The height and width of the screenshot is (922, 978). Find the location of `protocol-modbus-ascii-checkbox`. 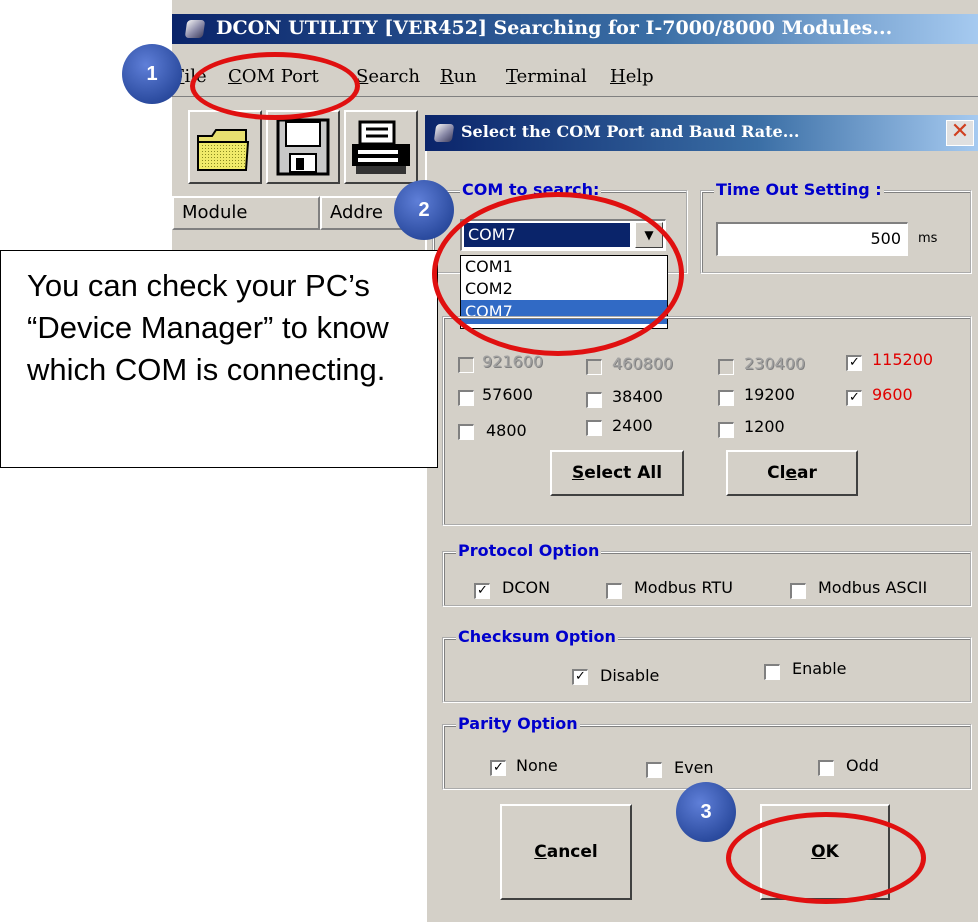

protocol-modbus-ascii-checkbox is located at coordinates (798, 591).